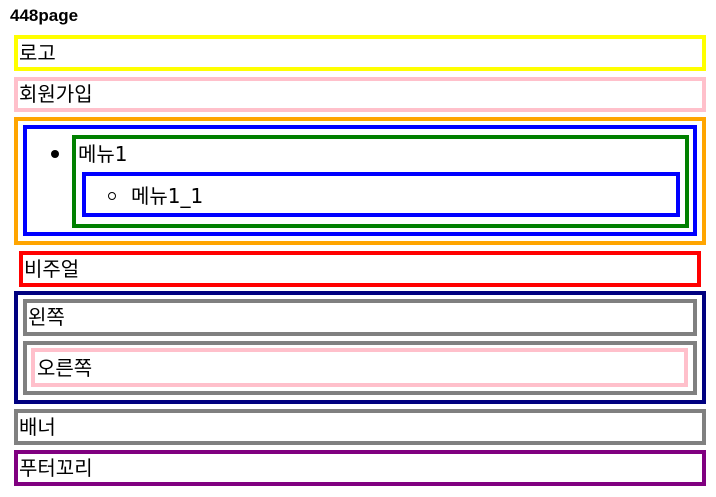 The image size is (716, 497). What do you see at coordinates (360, 468) in the screenshot?
I see `footer-box` at bounding box center [360, 468].